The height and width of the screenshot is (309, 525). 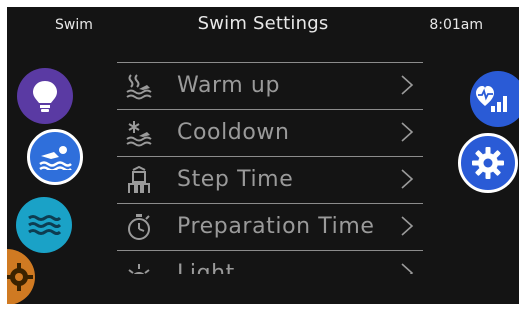 What do you see at coordinates (270, 262) in the screenshot?
I see `menu-item-light: Light` at bounding box center [270, 262].